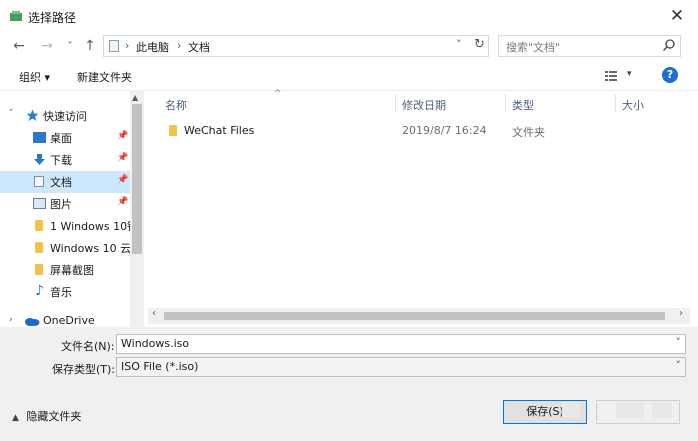 Image resolution: width=698 pixels, height=441 pixels. What do you see at coordinates (39, 137) in the screenshot?
I see `desktop-icon` at bounding box center [39, 137].